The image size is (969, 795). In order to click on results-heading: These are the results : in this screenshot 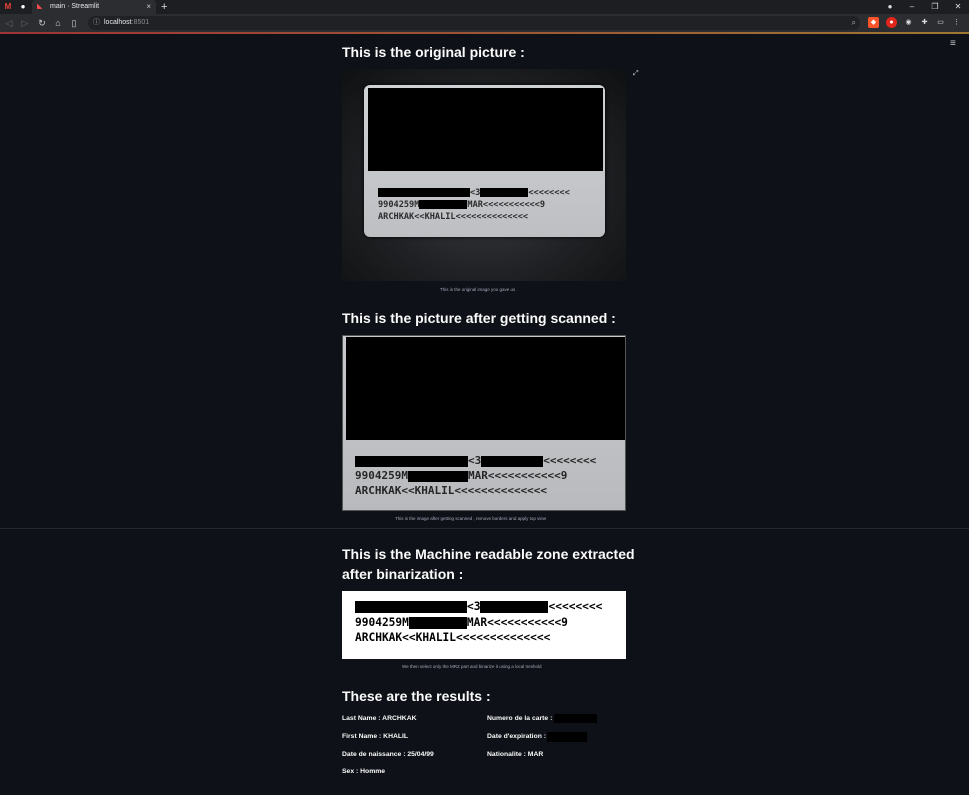, I will do `click(416, 696)`.